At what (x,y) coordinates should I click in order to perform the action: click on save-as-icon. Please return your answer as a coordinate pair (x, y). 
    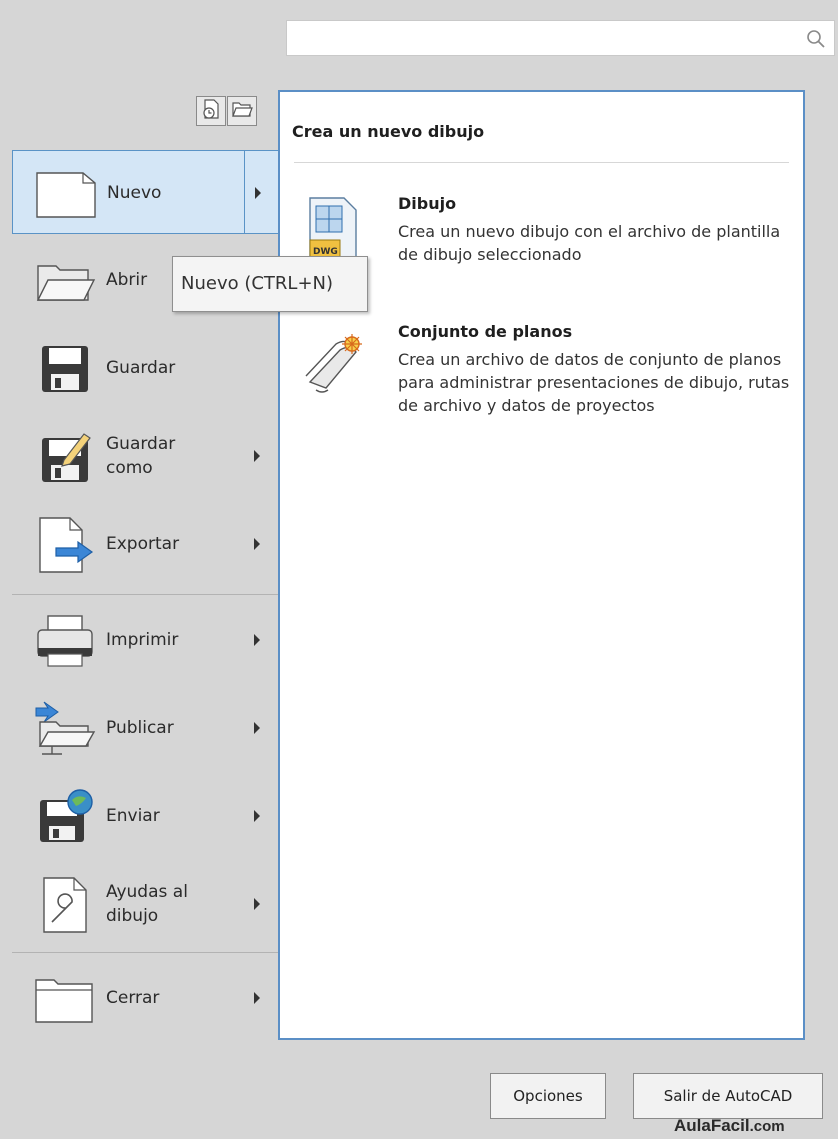
    Looking at the image, I should click on (66, 457).